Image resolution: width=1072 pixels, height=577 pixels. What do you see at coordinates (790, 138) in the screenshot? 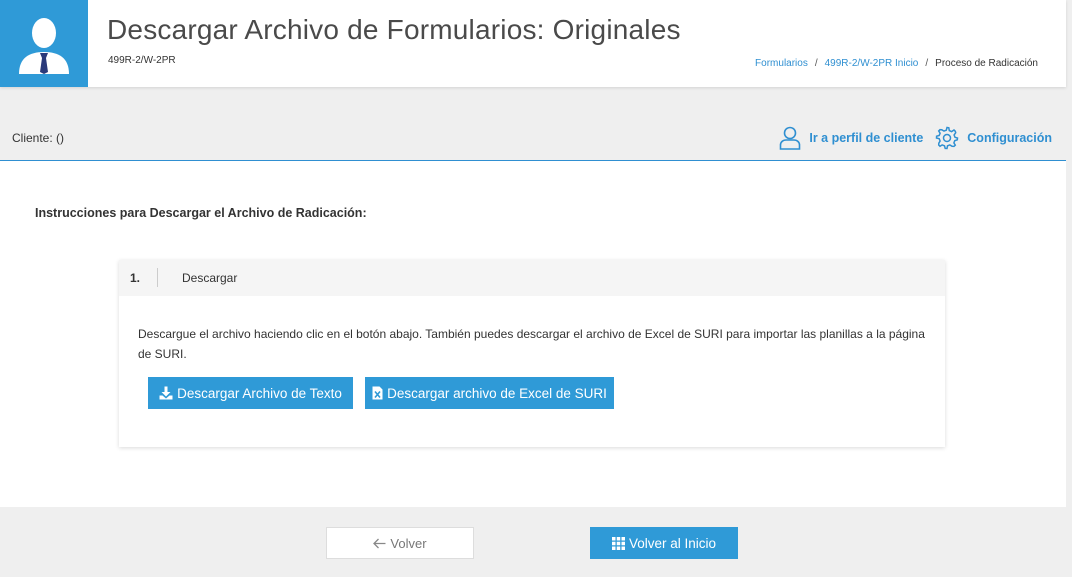
I see `user-outline-icon` at bounding box center [790, 138].